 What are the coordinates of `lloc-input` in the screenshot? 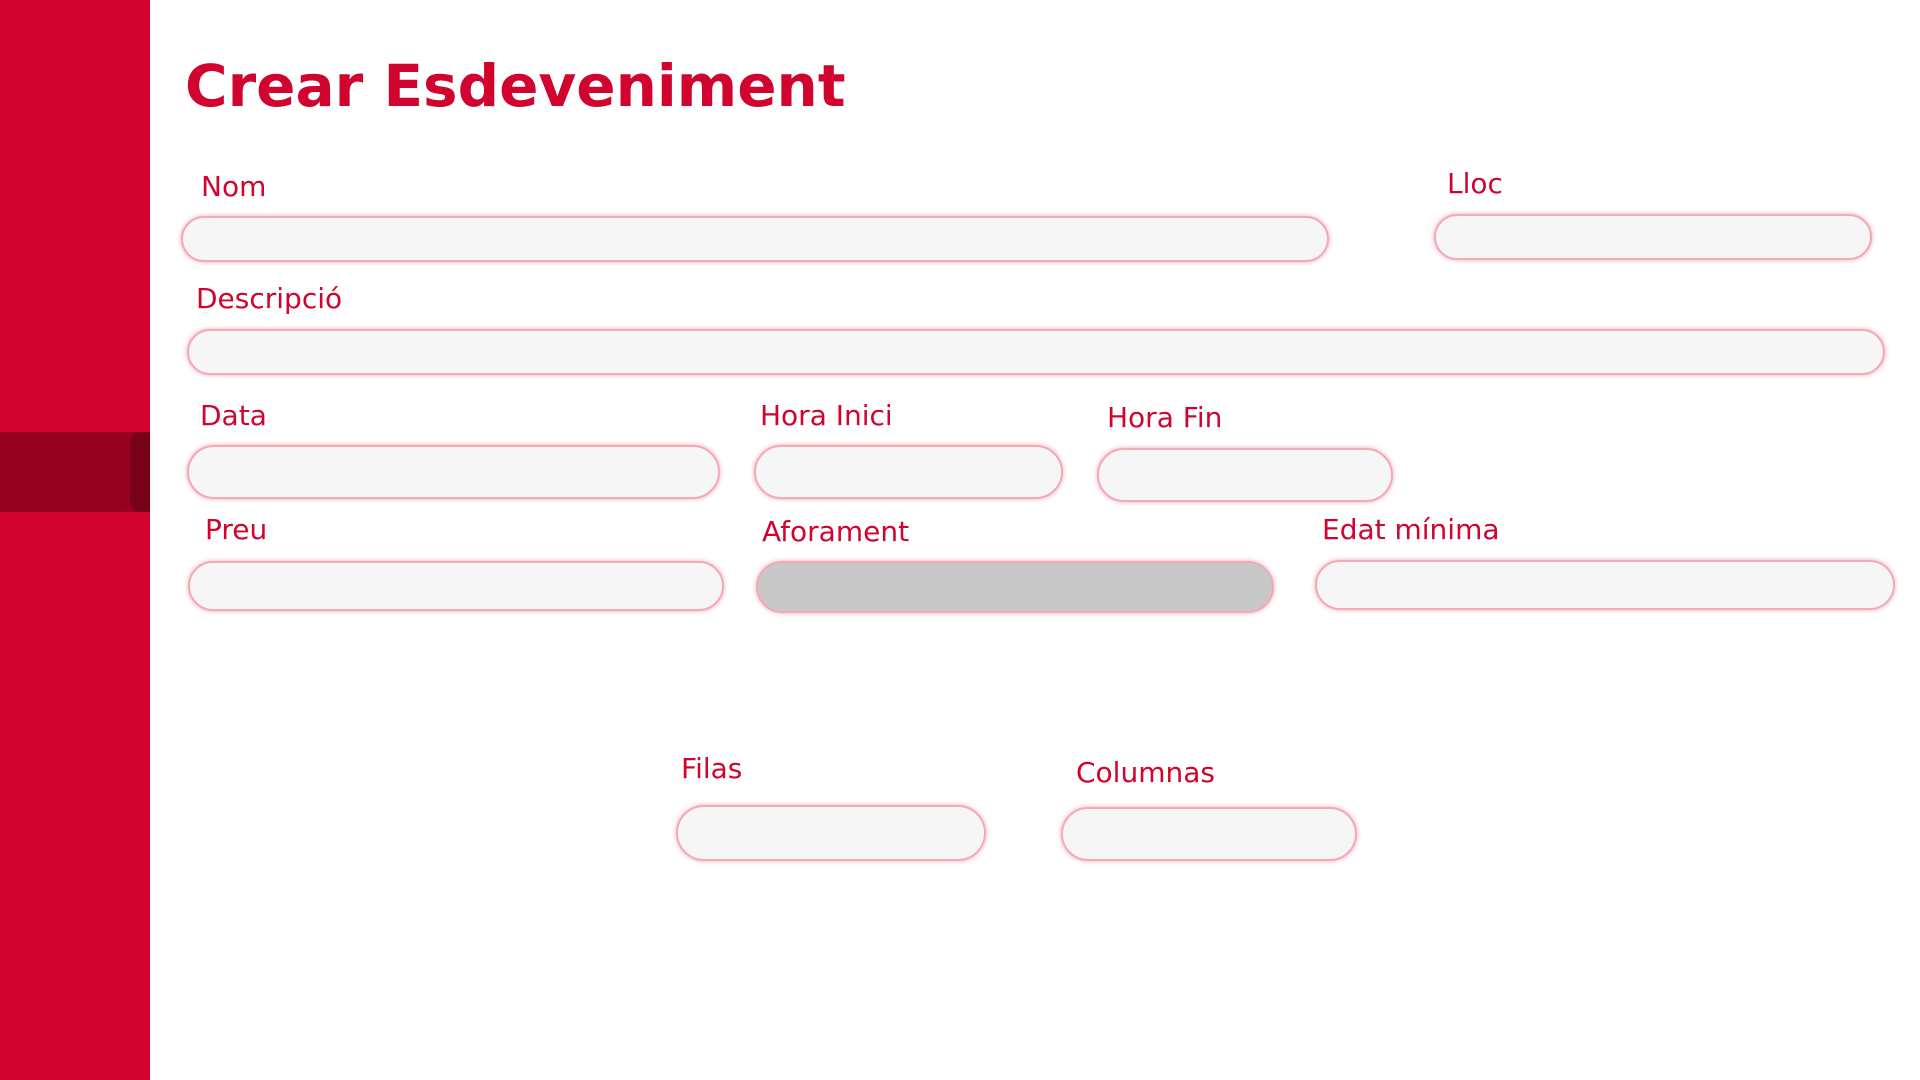 It's located at (1653, 237).